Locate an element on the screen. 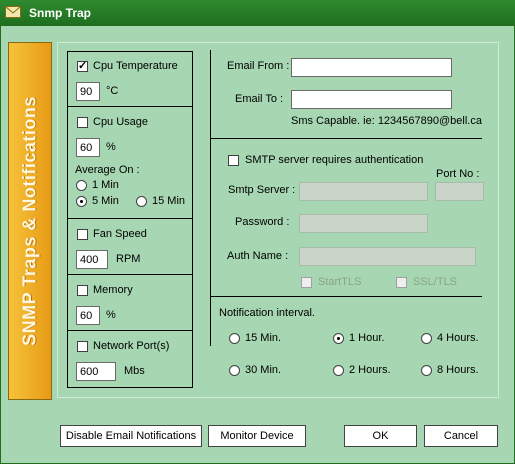 The width and height of the screenshot is (515, 464). cpu-usage-checkbox is located at coordinates (82, 122).